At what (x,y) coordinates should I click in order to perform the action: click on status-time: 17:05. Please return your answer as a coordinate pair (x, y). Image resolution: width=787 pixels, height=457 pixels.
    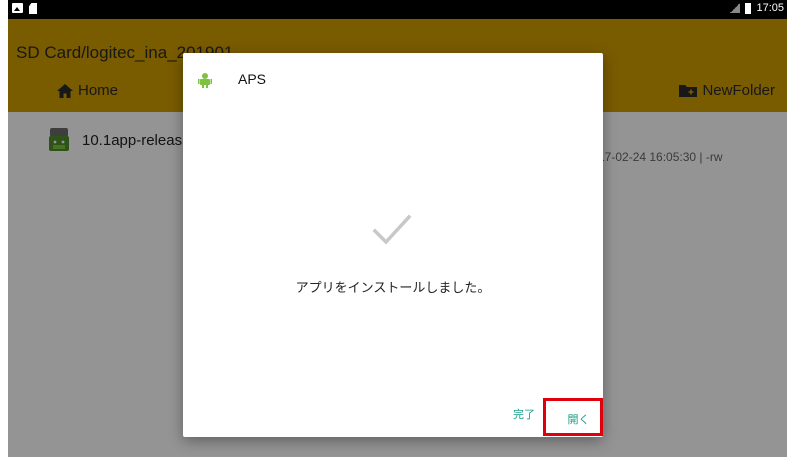
    Looking at the image, I should click on (770, 8).